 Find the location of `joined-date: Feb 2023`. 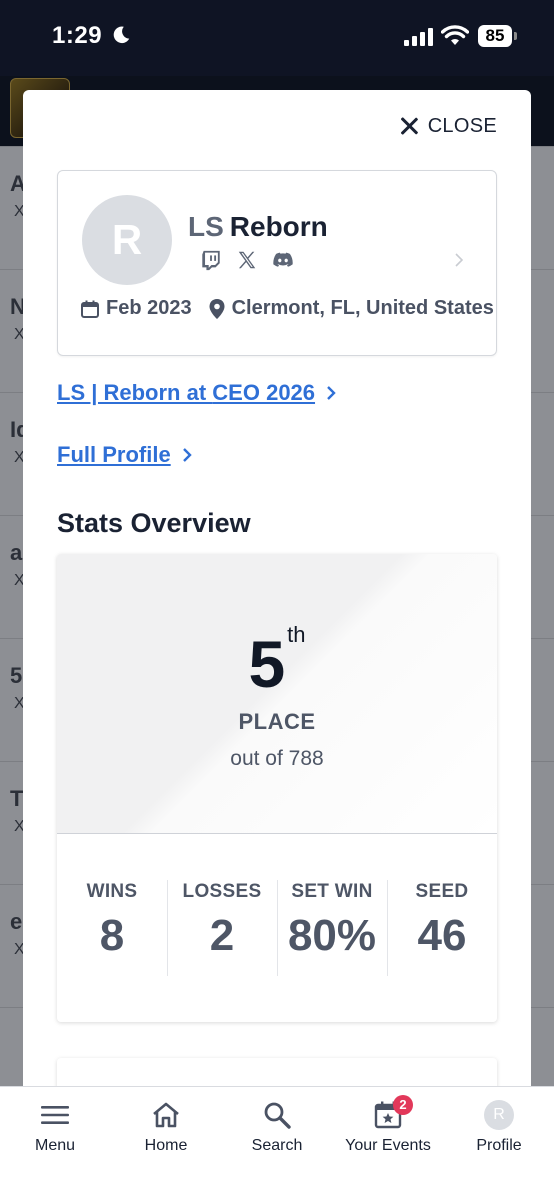

joined-date: Feb 2023 is located at coordinates (149, 308).